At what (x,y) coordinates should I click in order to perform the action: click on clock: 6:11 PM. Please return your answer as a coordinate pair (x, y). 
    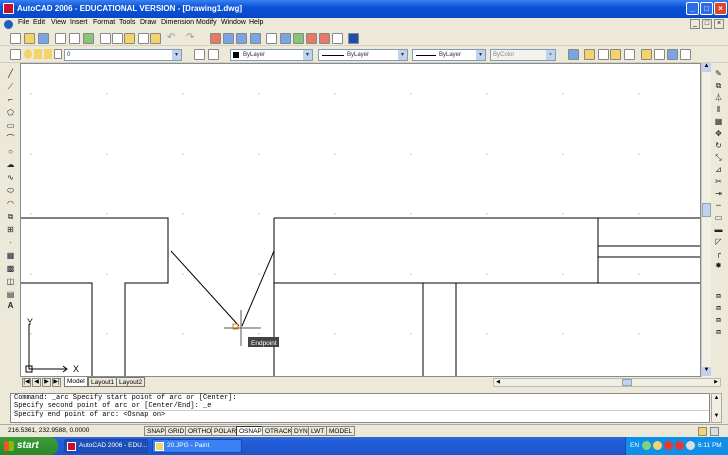
    Looking at the image, I should click on (710, 445).